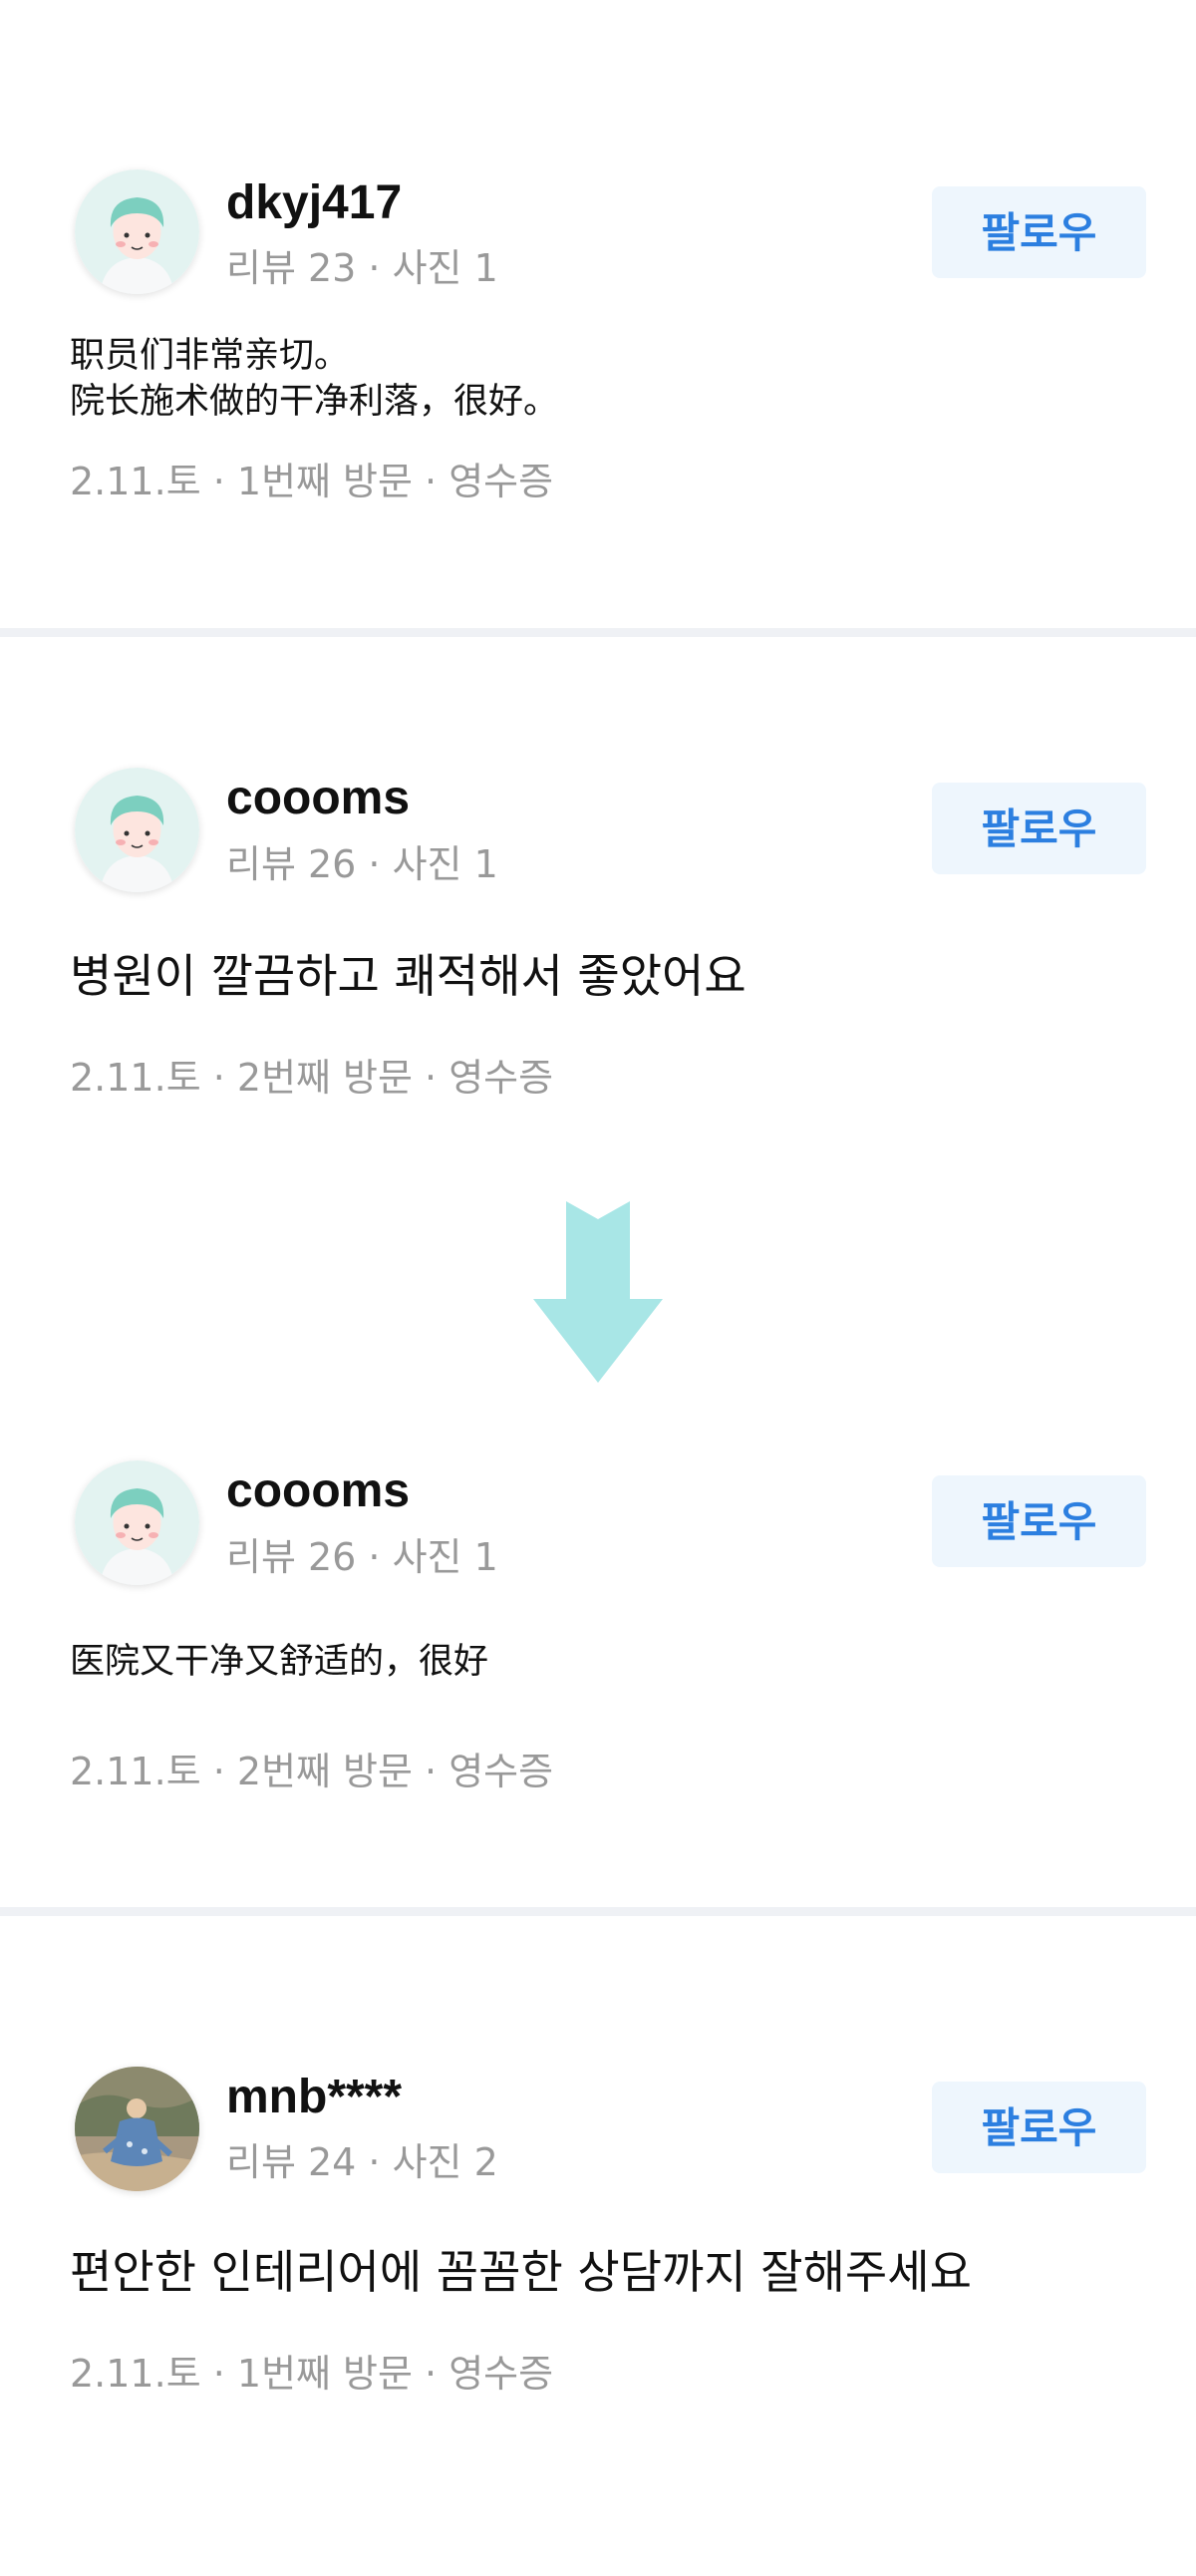 Image resolution: width=1196 pixels, height=2576 pixels. I want to click on down-arrow-icon, so click(598, 1292).